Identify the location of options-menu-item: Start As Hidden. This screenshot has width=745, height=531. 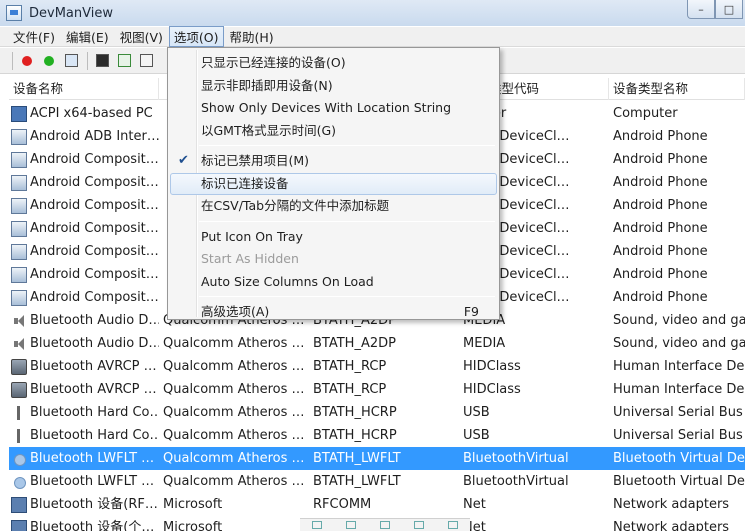
(333, 259).